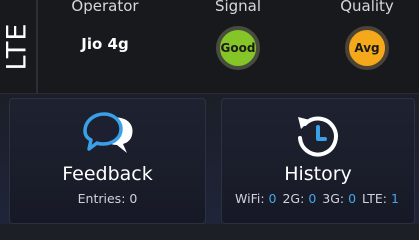 This screenshot has height=240, width=419. Describe the element at coordinates (105, 7) in the screenshot. I see `operator-label: Operator` at that location.